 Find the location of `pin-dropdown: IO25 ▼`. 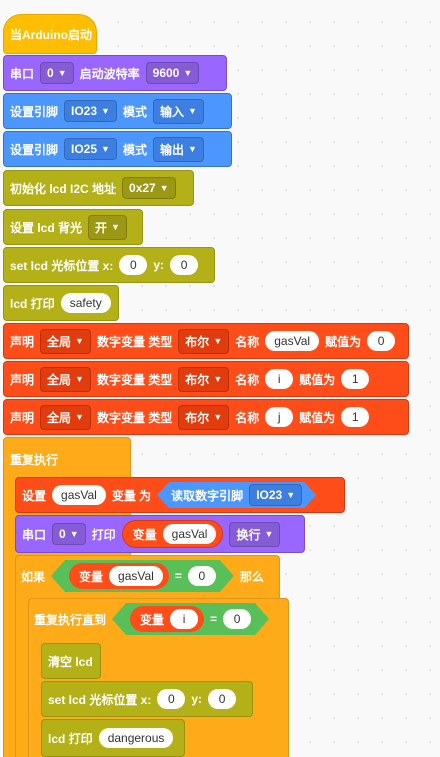

pin-dropdown: IO25 ▼ is located at coordinates (90, 149).